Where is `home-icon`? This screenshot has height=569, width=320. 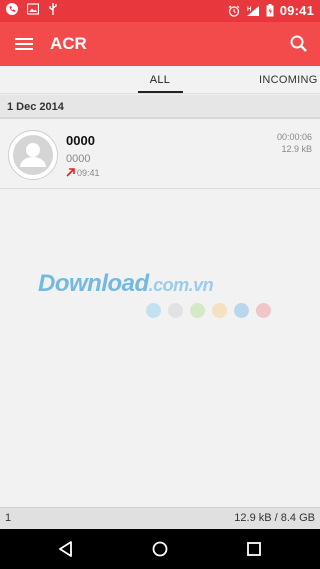
home-icon is located at coordinates (160, 549).